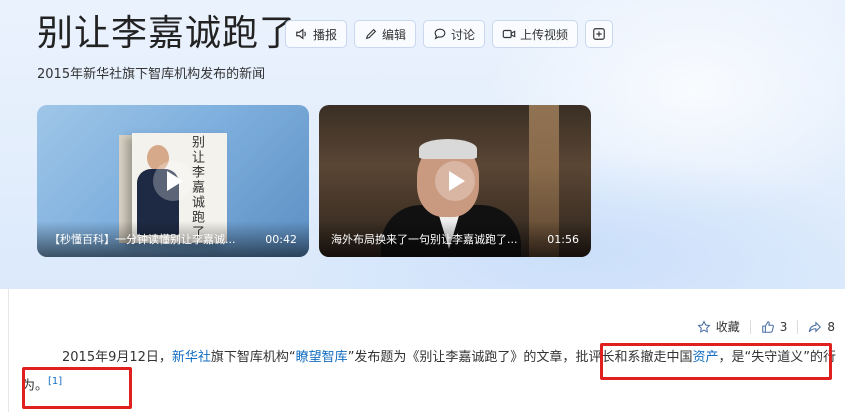 The height and width of the screenshot is (412, 845). I want to click on favorite-label: 收藏, so click(727, 327).